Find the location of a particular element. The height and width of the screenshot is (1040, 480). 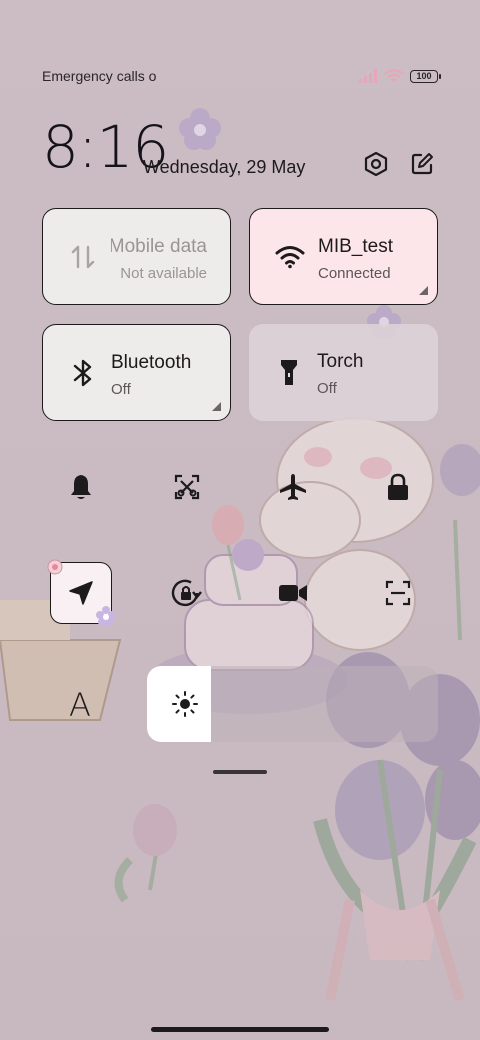

mobile-data-text: Mobile data Not available is located at coordinates (159, 261).